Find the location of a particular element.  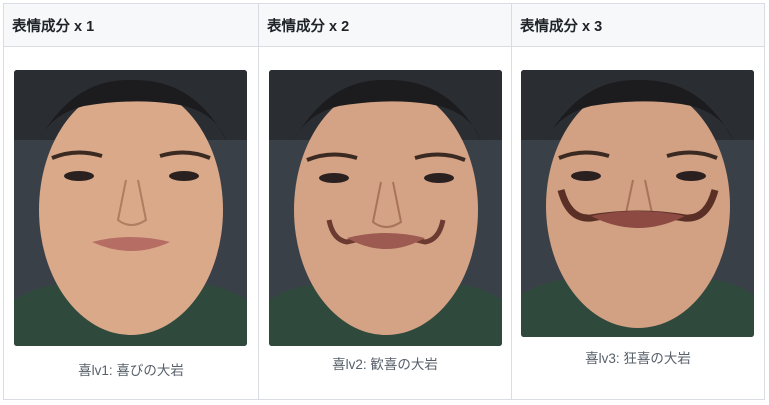

column-header: 表情成分 x 2 is located at coordinates (385, 25).